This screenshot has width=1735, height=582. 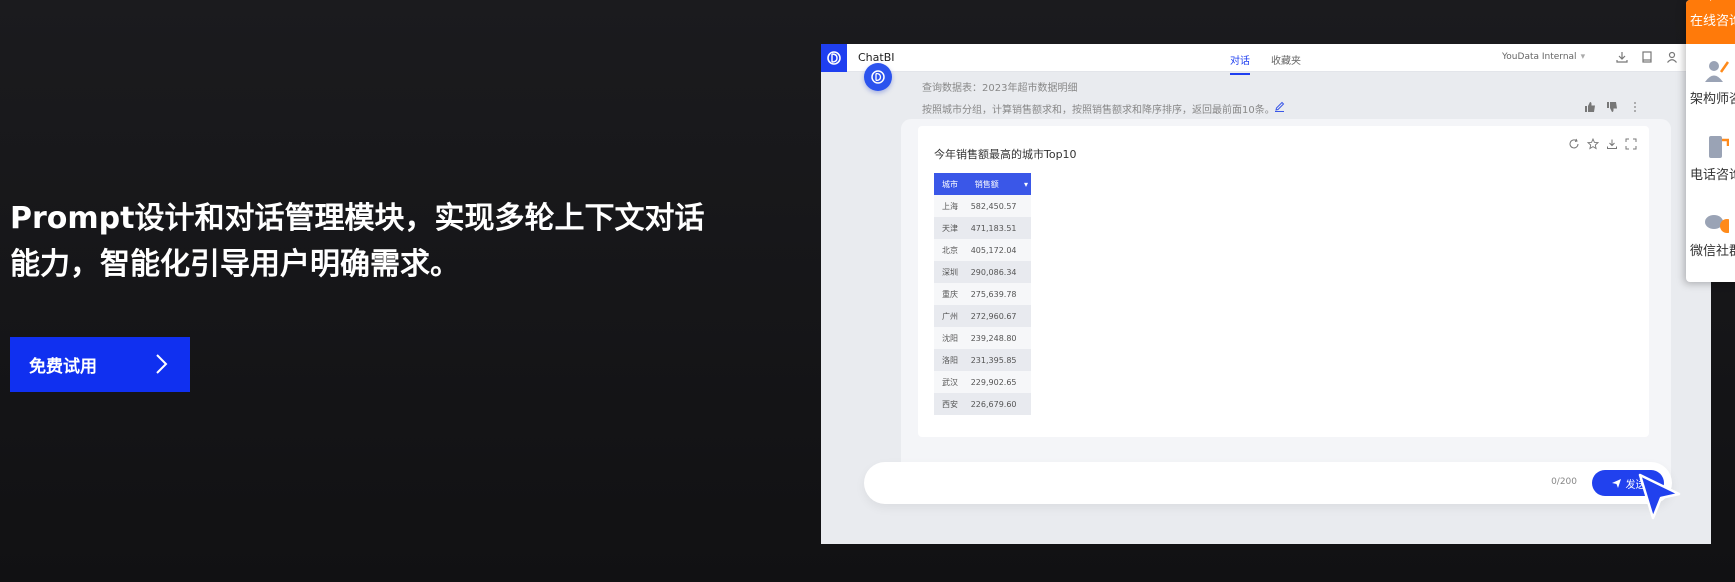 I want to click on user-icon, so click(x=1672, y=57).